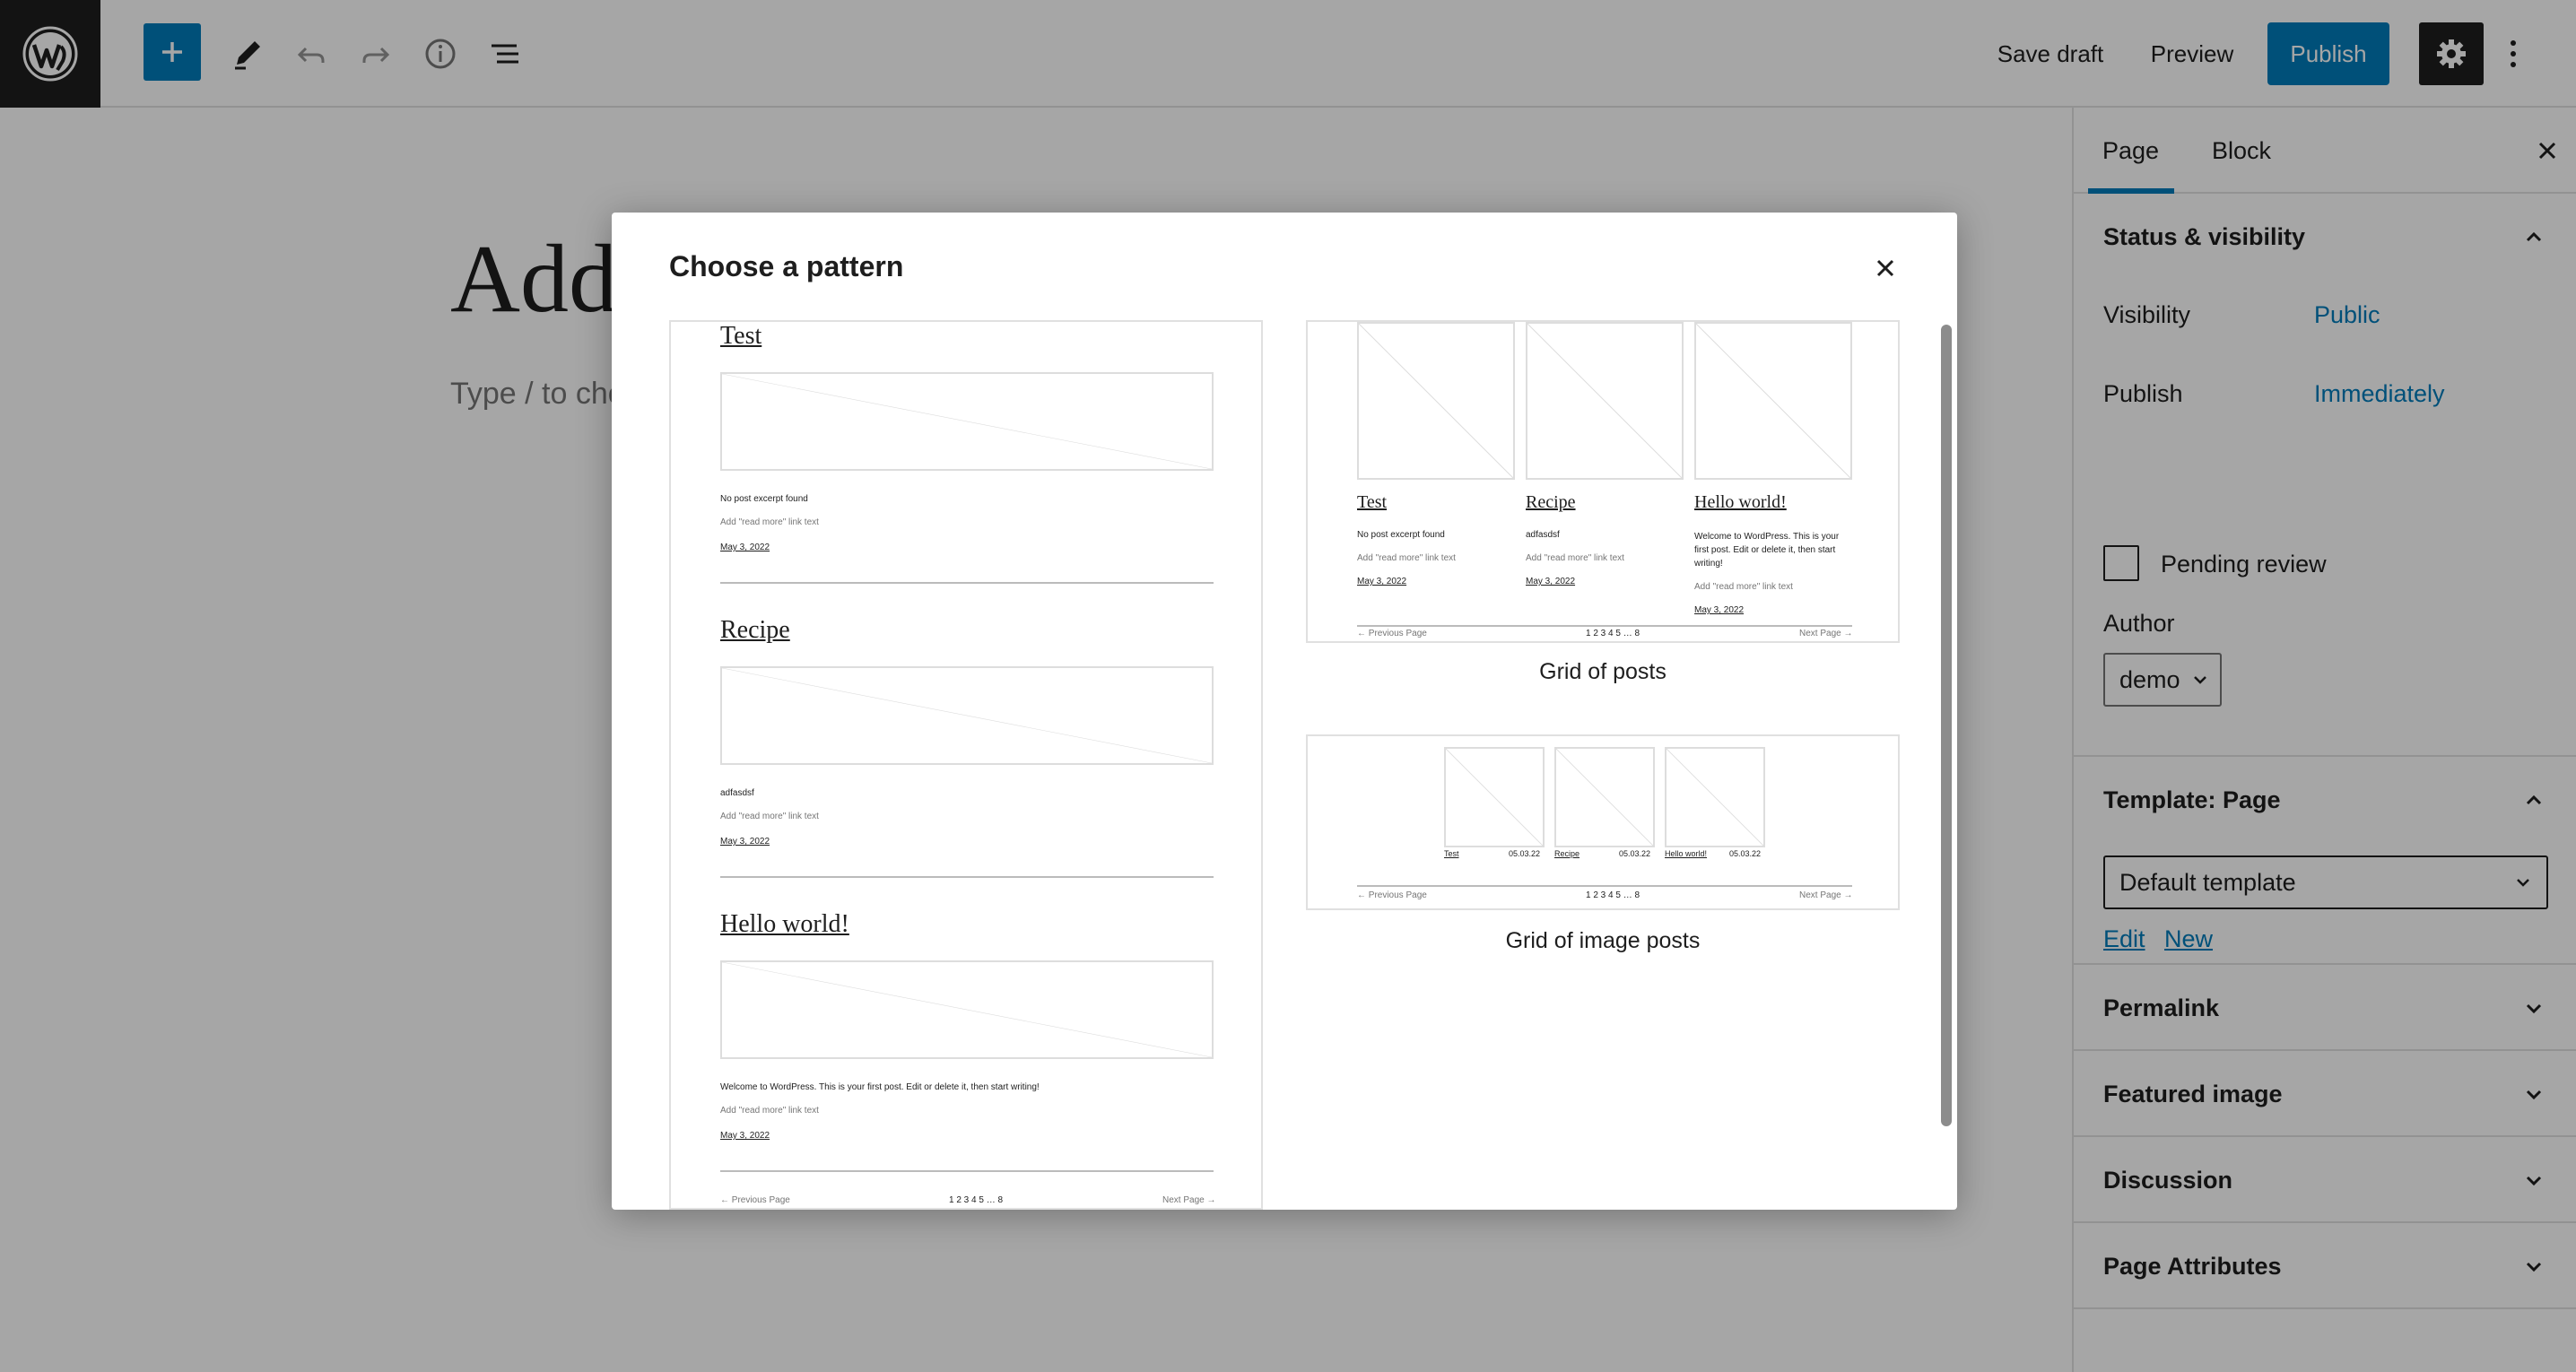 The image size is (2576, 1372). Describe the element at coordinates (1603, 671) in the screenshot. I see `pattern-label: Grid of posts` at that location.